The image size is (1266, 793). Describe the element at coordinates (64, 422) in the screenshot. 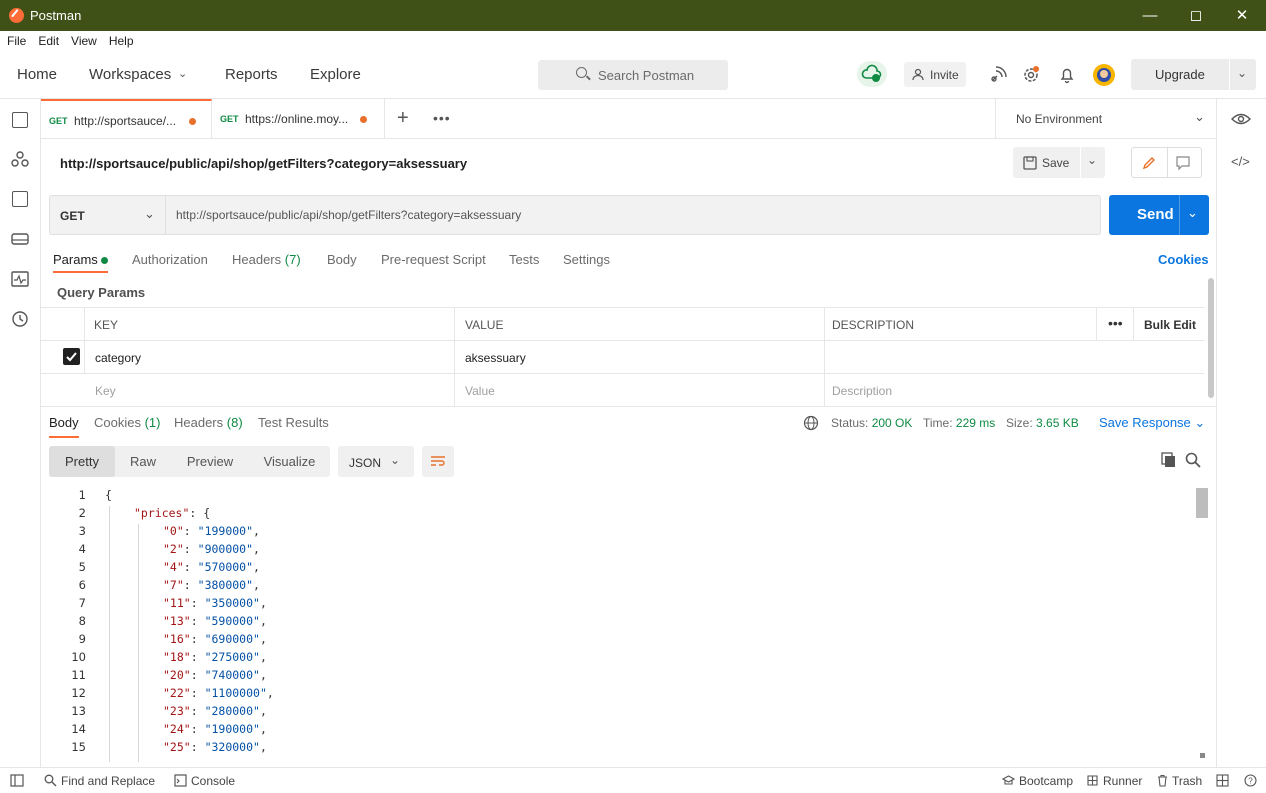

I see `response-tab-body: Body` at that location.